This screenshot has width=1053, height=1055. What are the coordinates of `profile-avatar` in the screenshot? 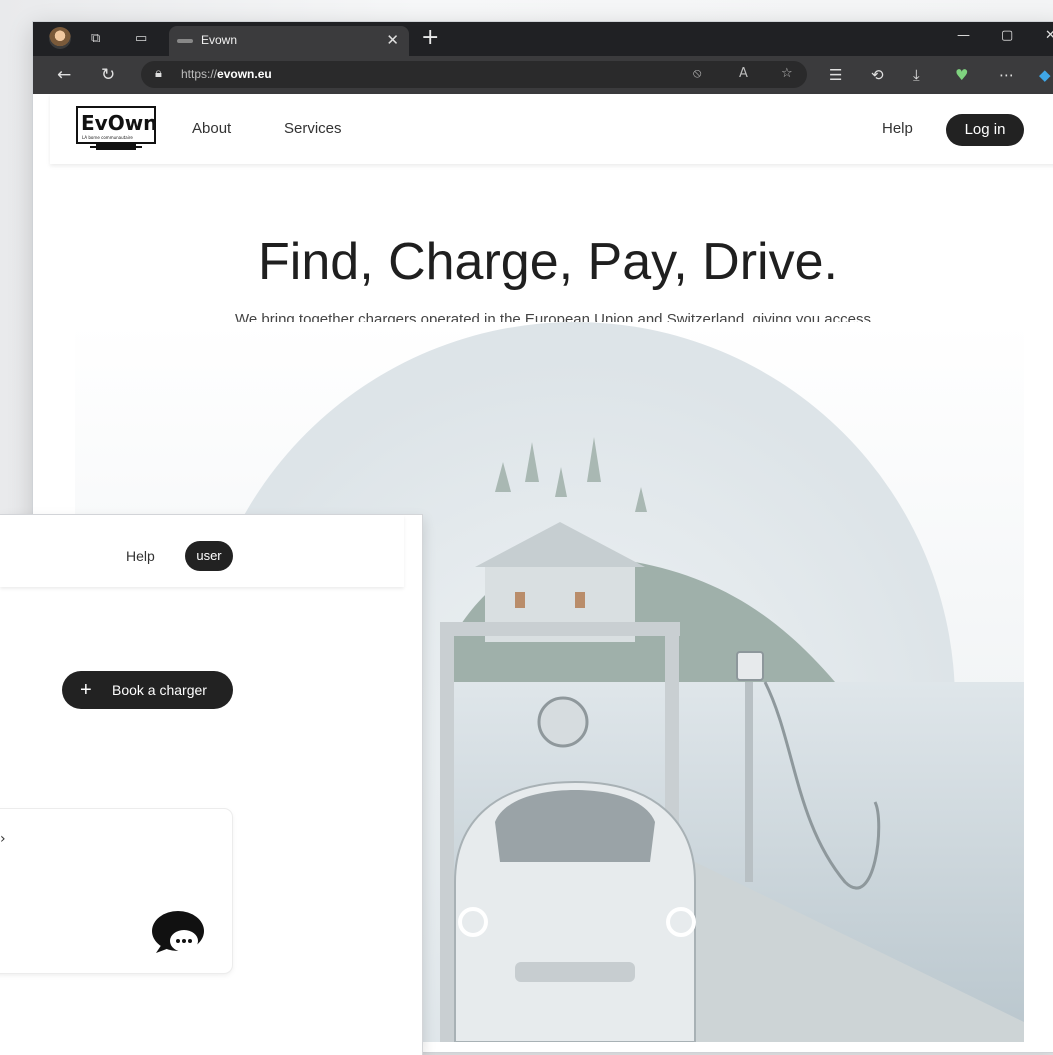 It's located at (60, 38).